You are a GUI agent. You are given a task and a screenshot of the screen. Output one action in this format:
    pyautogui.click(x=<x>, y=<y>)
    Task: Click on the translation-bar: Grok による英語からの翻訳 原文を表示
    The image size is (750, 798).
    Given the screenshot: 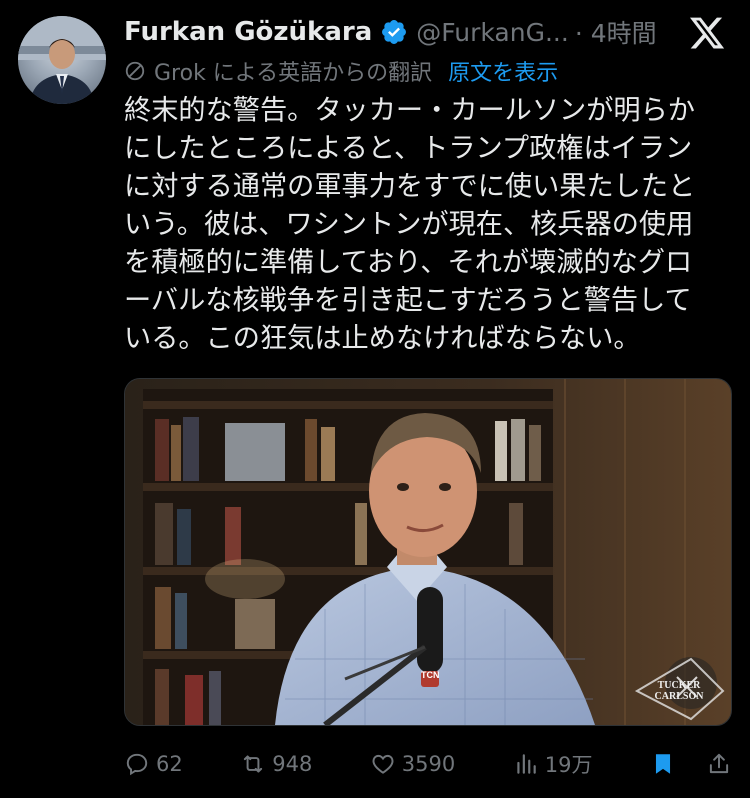 What is the action you would take?
    pyautogui.click(x=341, y=71)
    